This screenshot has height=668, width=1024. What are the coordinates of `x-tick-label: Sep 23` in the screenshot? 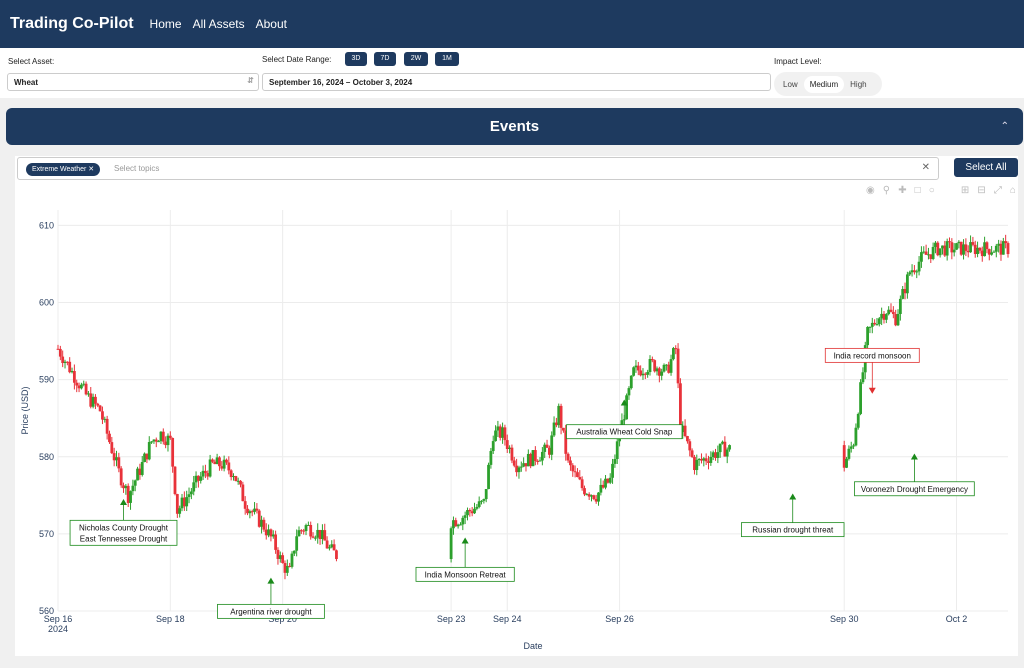 It's located at (451, 619).